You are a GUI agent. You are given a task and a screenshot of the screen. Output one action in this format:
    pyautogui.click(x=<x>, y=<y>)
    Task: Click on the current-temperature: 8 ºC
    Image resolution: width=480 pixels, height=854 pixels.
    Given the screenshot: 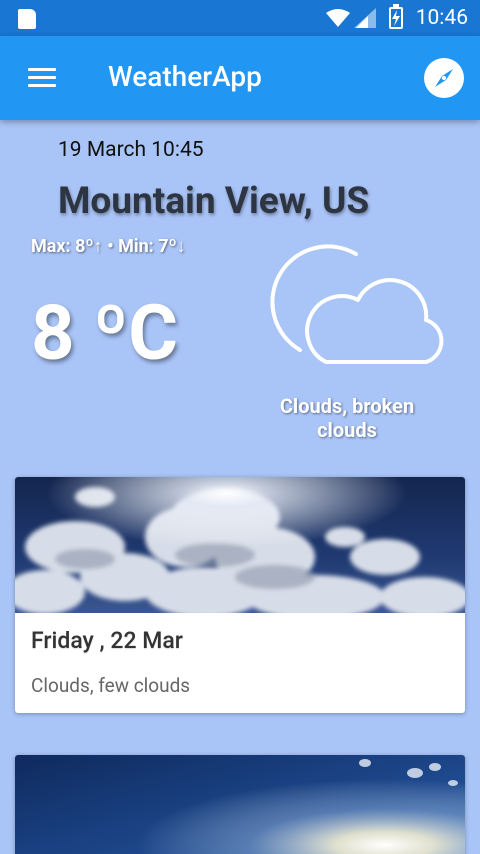 What is the action you would take?
    pyautogui.click(x=104, y=333)
    